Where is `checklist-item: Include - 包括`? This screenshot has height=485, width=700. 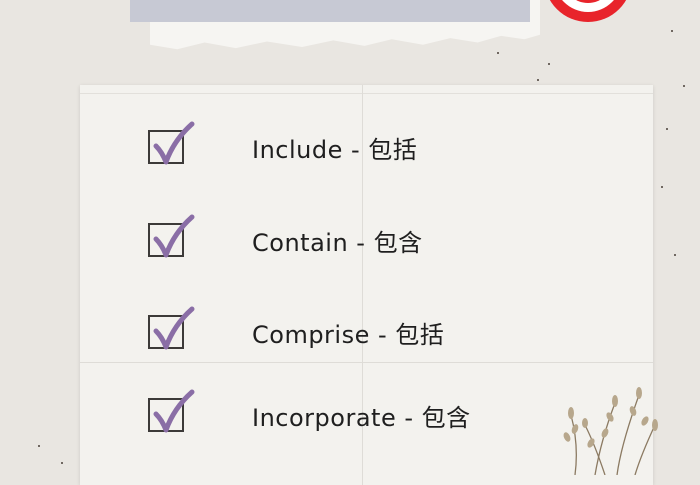
checklist-item: Include - 包括 is located at coordinates (283, 146).